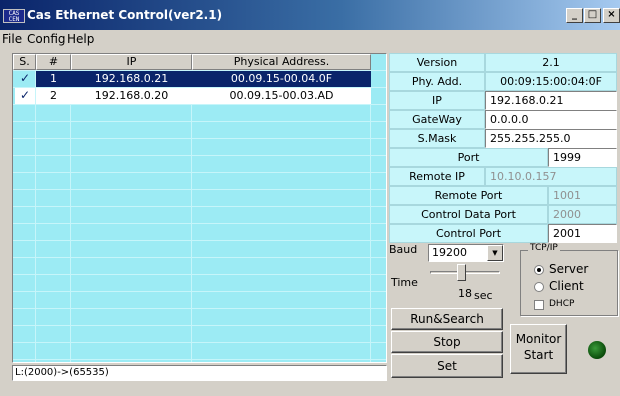 The height and width of the screenshot is (396, 620). What do you see at coordinates (544, 248) in the screenshot?
I see `tcpip-group-title: TCP/IP` at bounding box center [544, 248].